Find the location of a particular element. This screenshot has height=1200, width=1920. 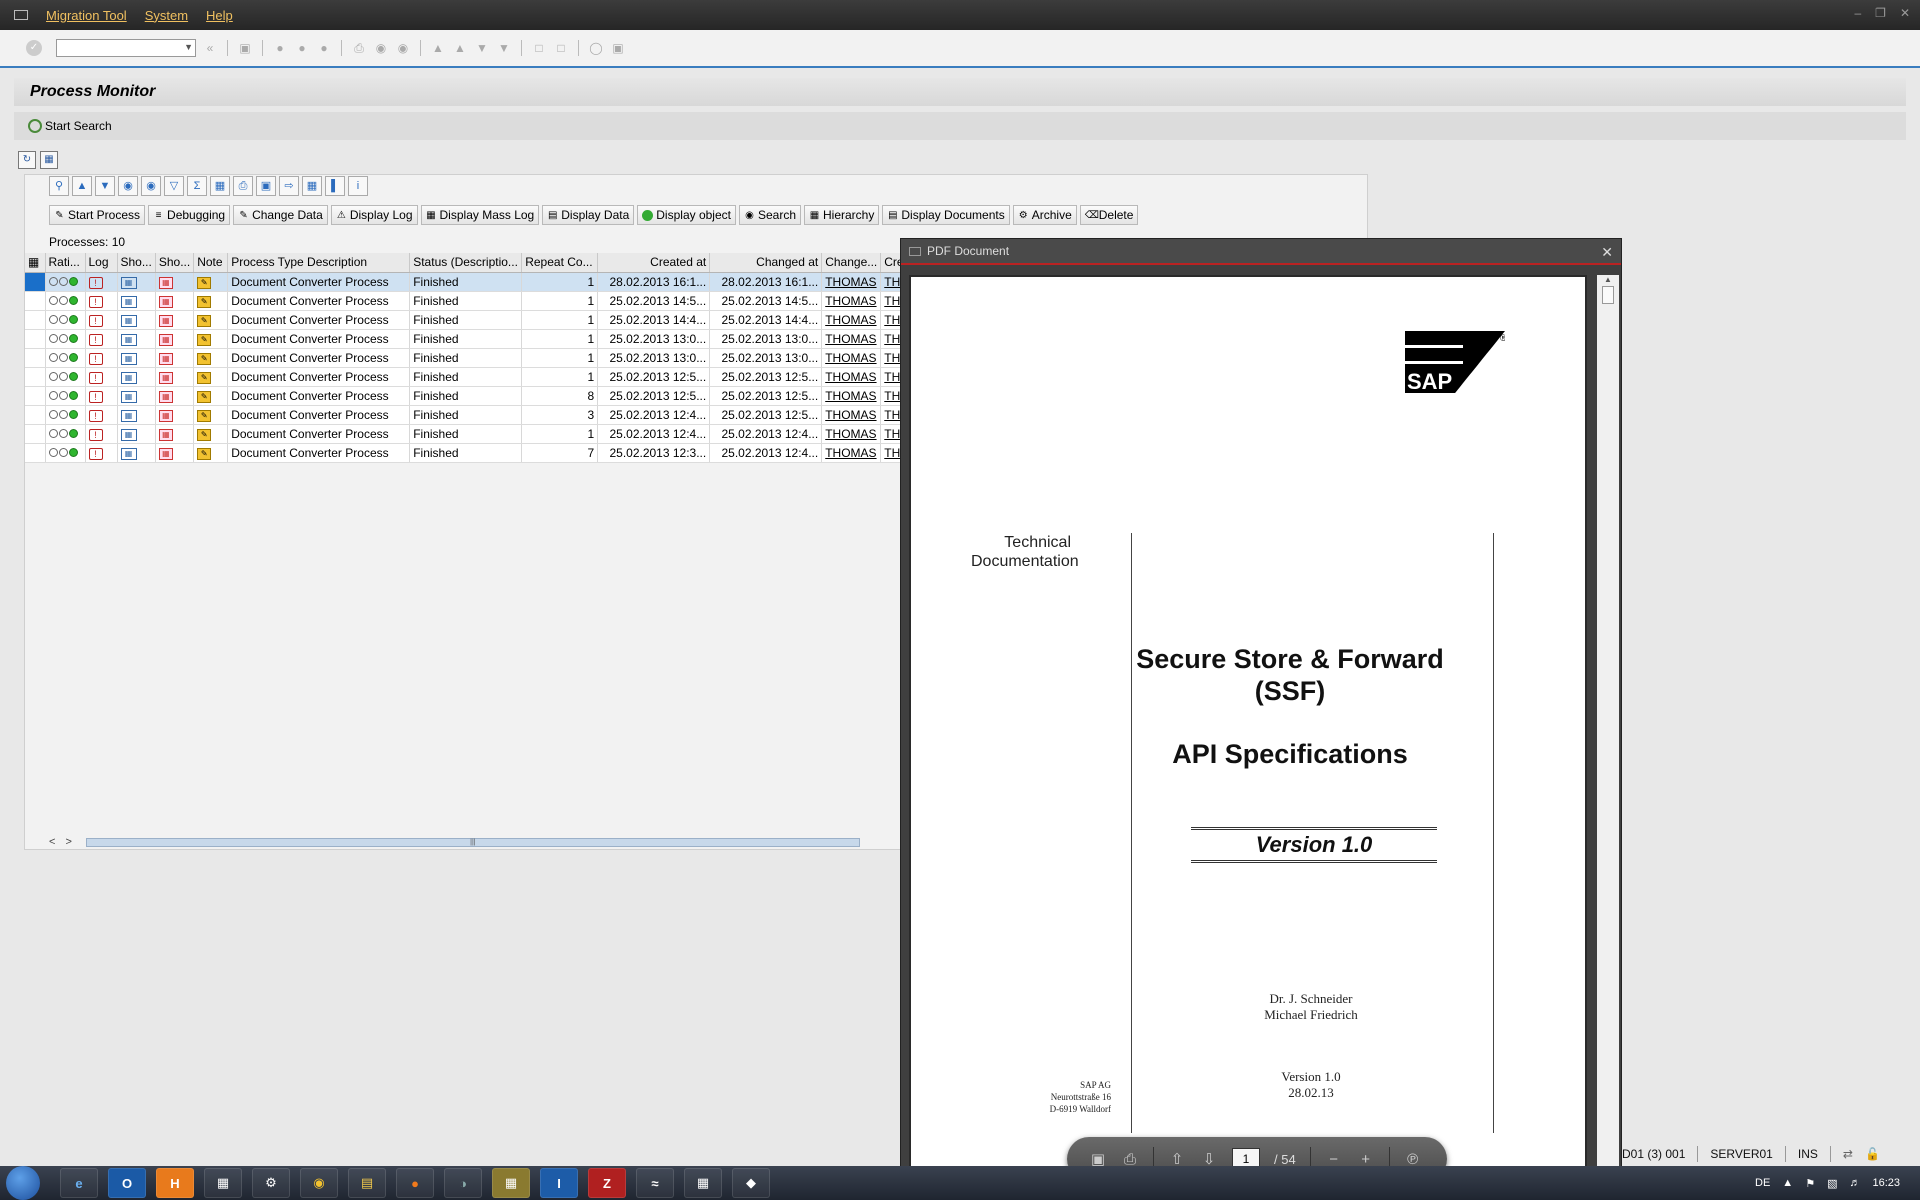

menu-system: System is located at coordinates (169, 15).